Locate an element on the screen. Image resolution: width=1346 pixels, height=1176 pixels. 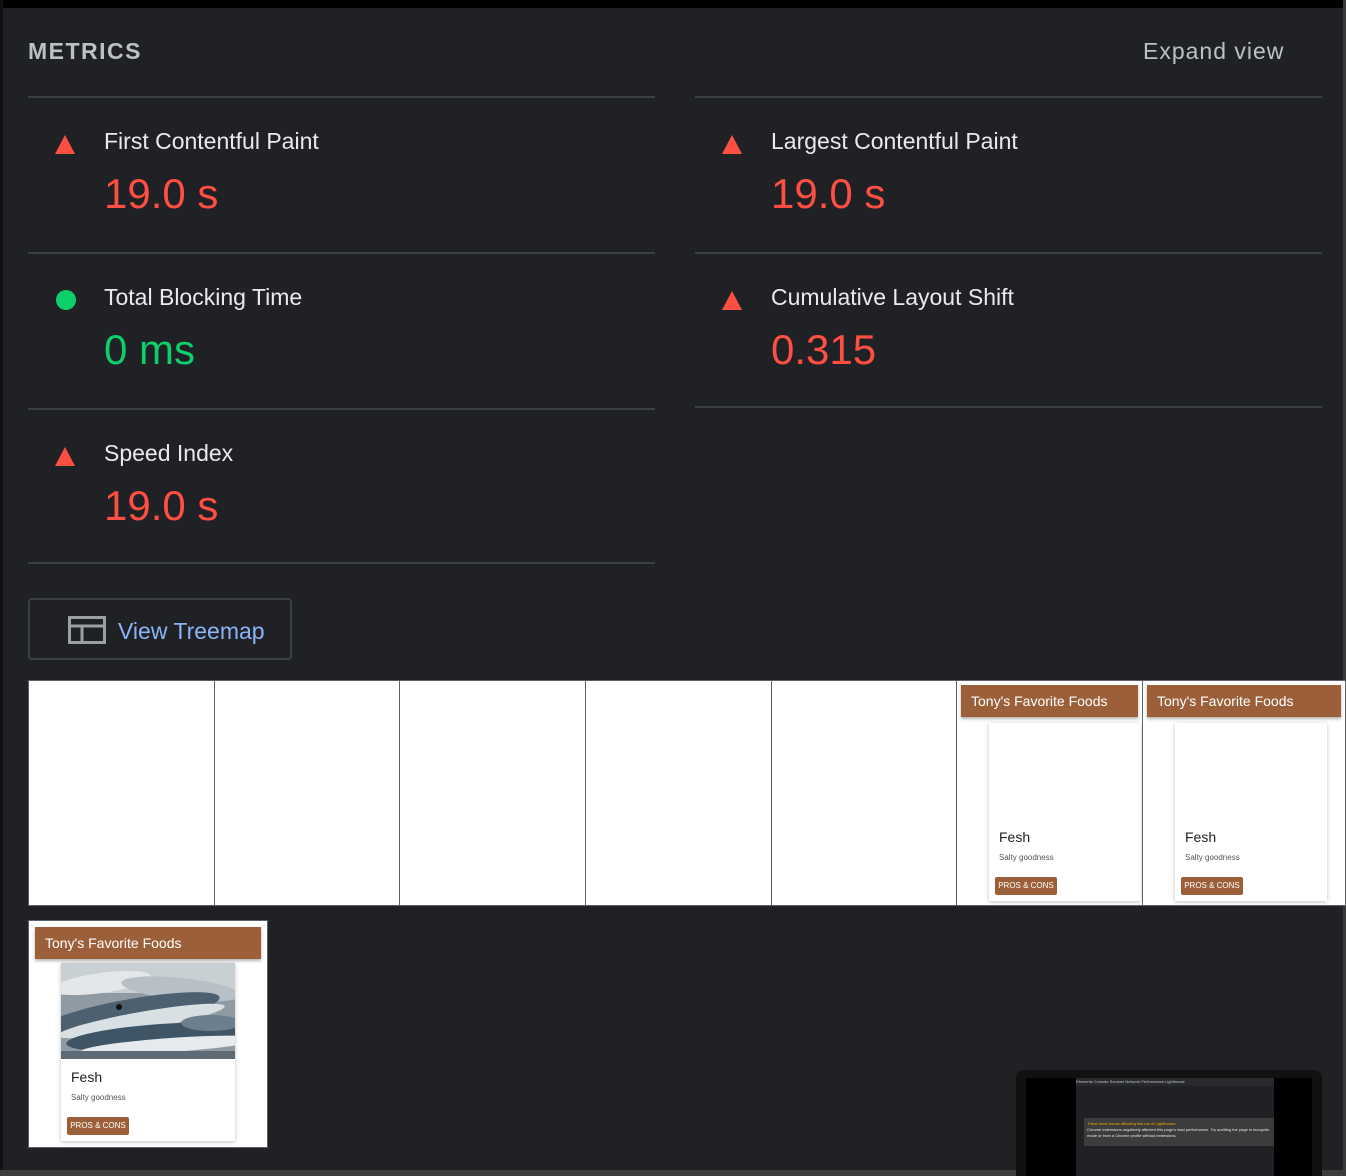
metric-largest-contentful-paint: Largest Contentful Paint 19.0 s is located at coordinates (1009, 187).